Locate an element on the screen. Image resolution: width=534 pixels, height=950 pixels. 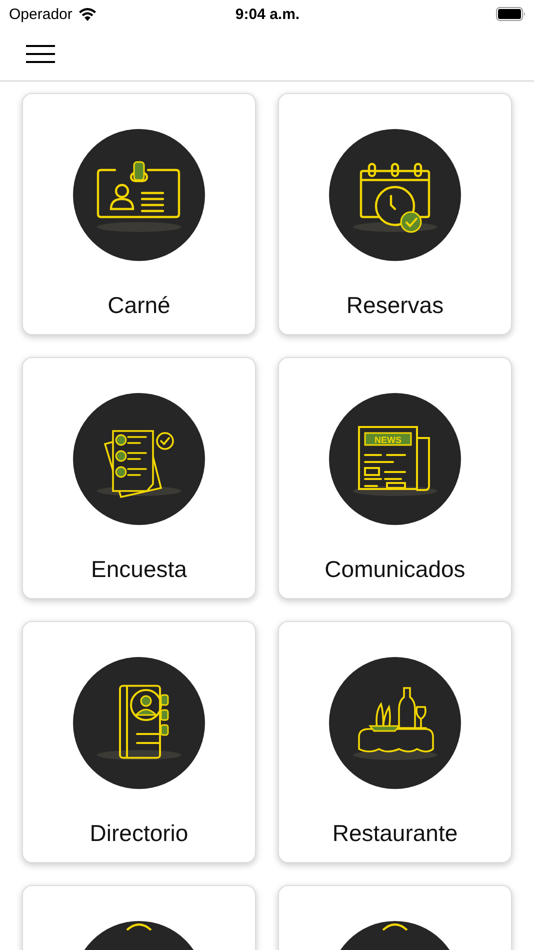
wifi-icon is located at coordinates (88, 14).